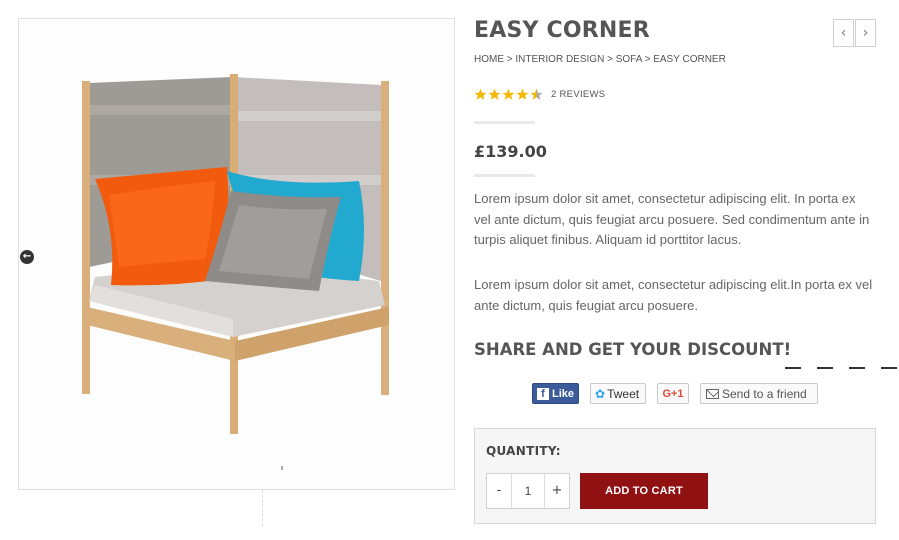 This screenshot has width=899, height=540. Describe the element at coordinates (27, 257) in the screenshot. I see `image-prev-arrow-icon: ←` at that location.